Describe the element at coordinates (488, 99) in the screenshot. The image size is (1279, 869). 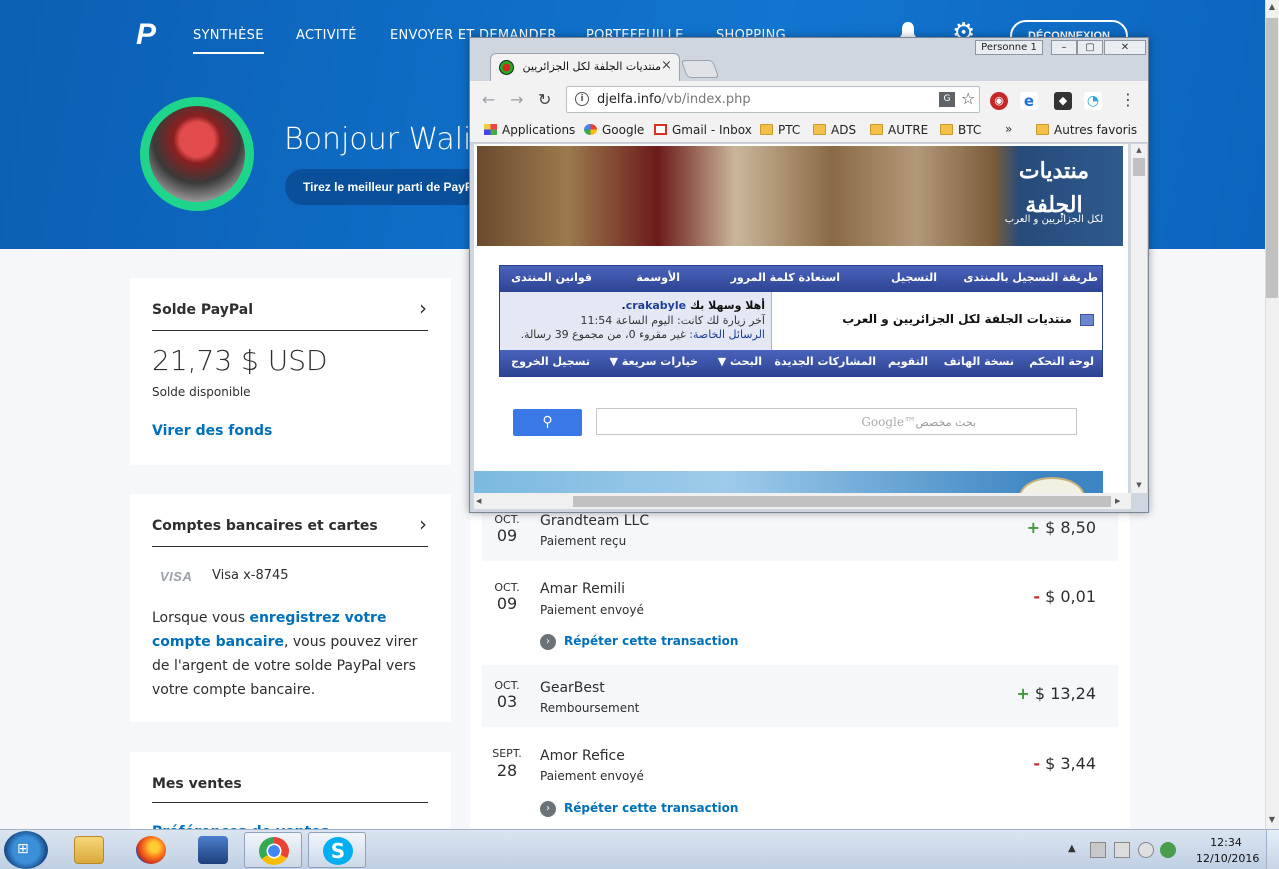
I see `back-arrow-icon: ←` at that location.